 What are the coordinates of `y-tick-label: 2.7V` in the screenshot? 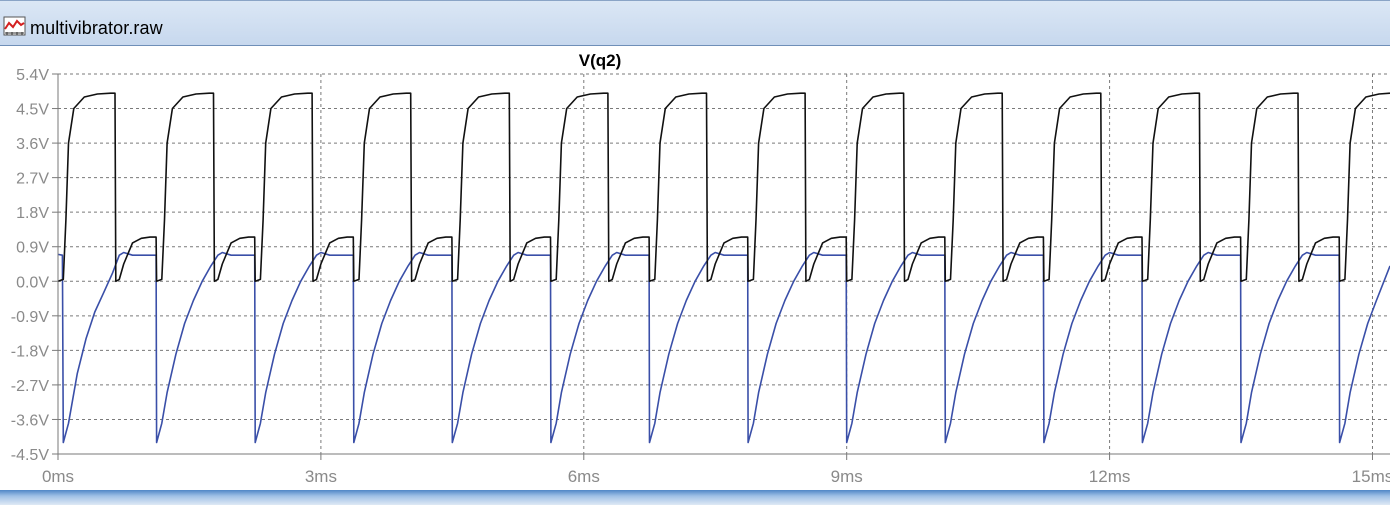 It's located at (32, 179).